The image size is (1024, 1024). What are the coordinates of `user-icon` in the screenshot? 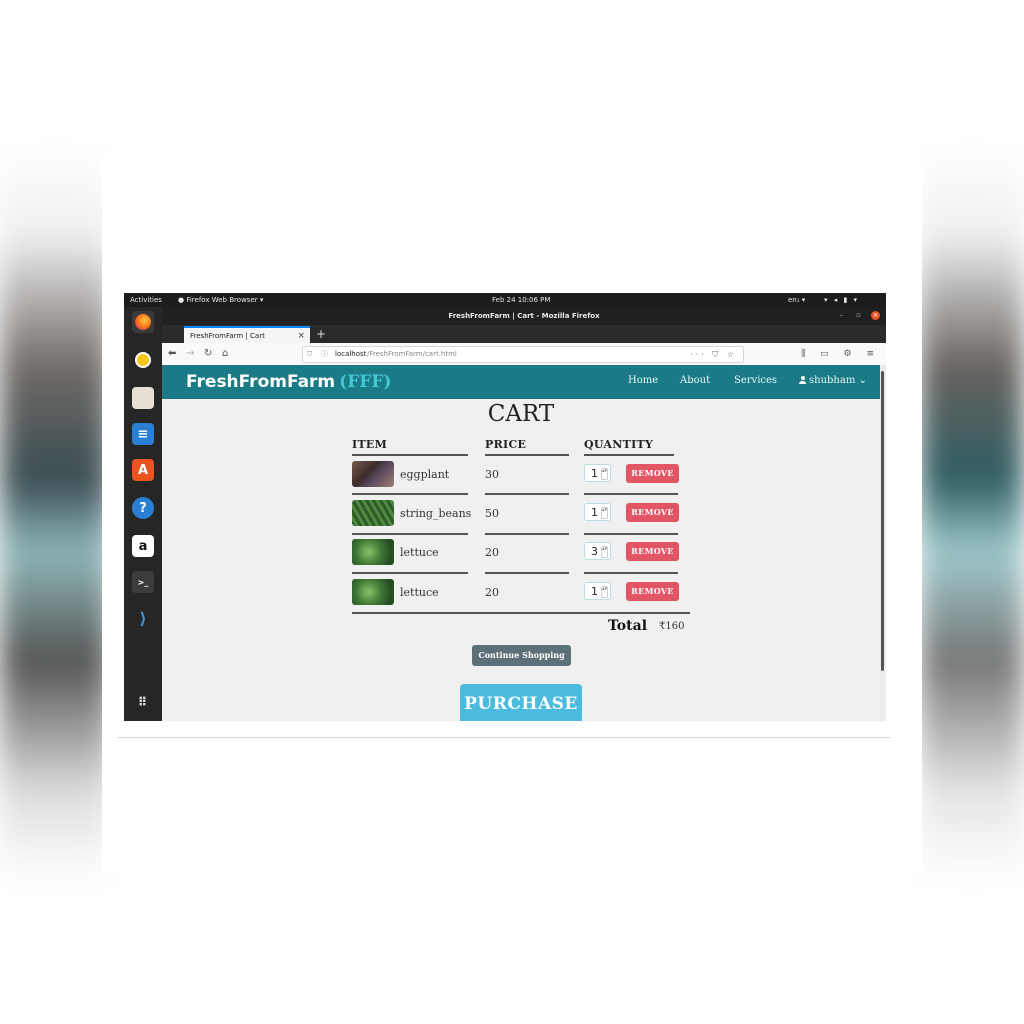 It's located at (802, 380).